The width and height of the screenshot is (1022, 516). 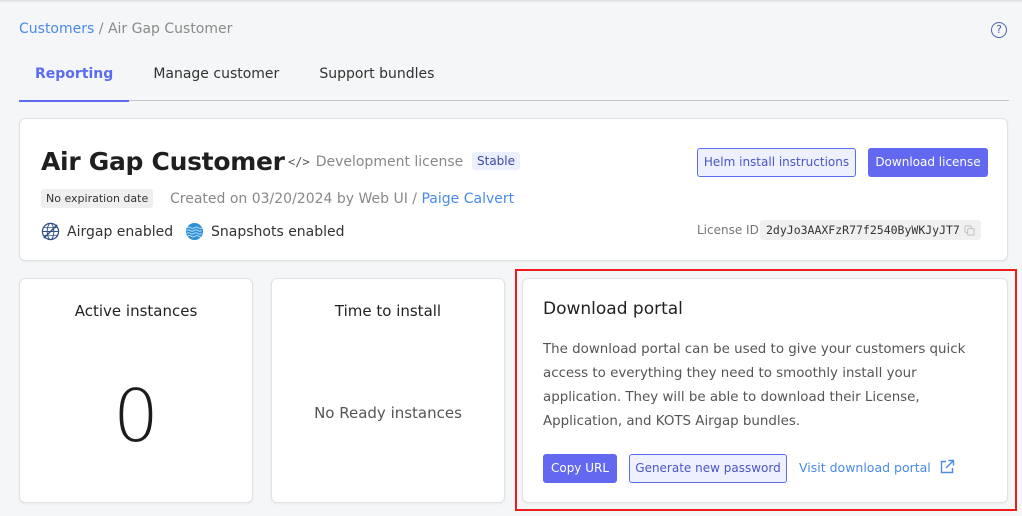 I want to click on download-portal-title: Download portal, so click(x=613, y=309).